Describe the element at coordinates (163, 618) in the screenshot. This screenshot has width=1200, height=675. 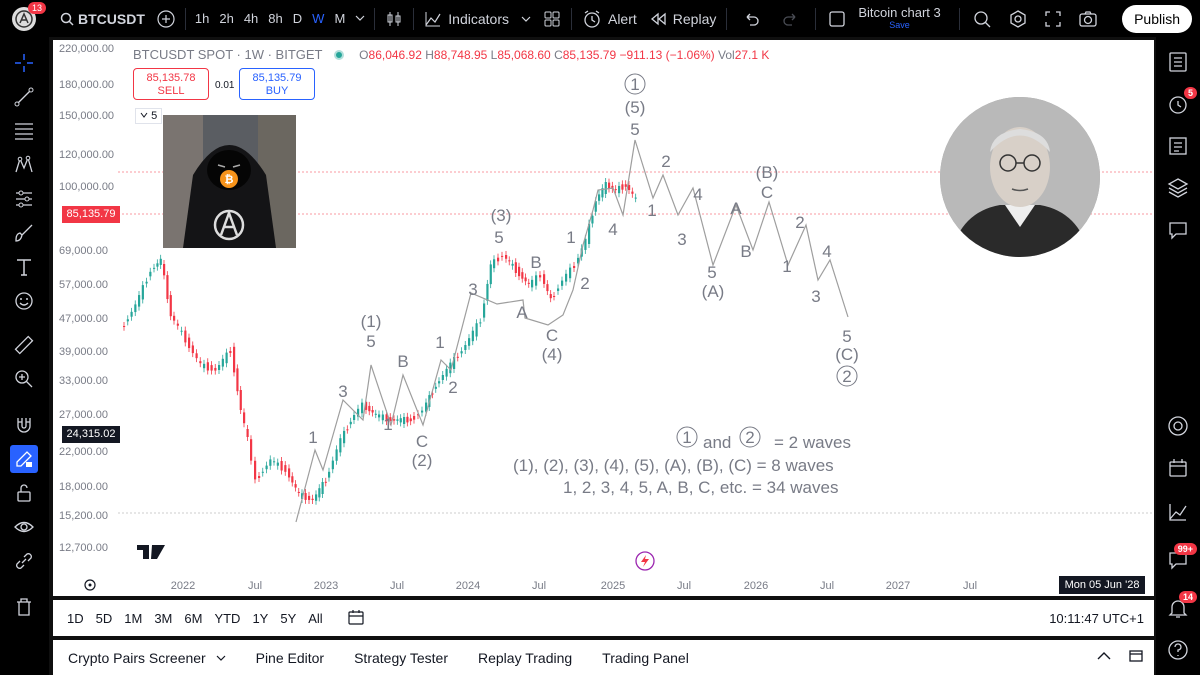
I see `range-3m: 3M` at that location.